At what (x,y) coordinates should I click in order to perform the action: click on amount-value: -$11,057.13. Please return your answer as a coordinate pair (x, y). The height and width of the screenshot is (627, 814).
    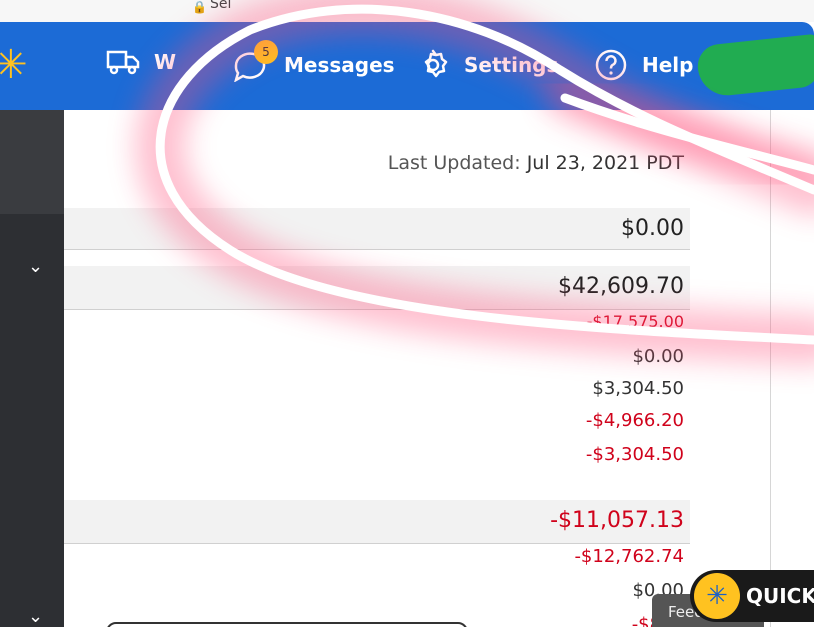
    Looking at the image, I should click on (617, 520).